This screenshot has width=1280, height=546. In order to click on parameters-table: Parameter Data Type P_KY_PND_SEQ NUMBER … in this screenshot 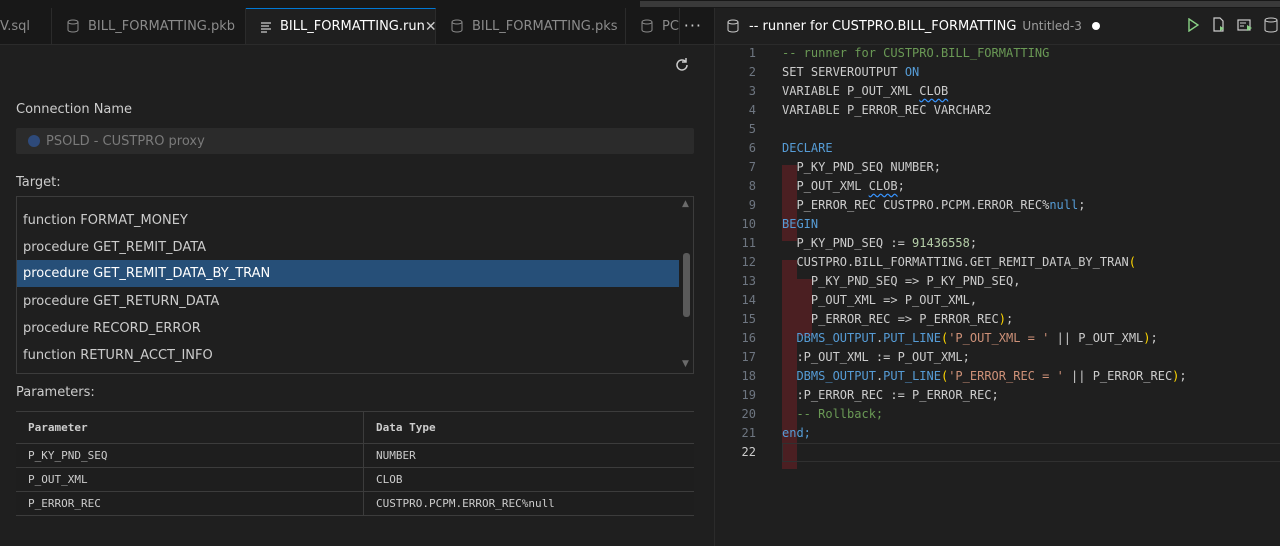, I will do `click(355, 463)`.